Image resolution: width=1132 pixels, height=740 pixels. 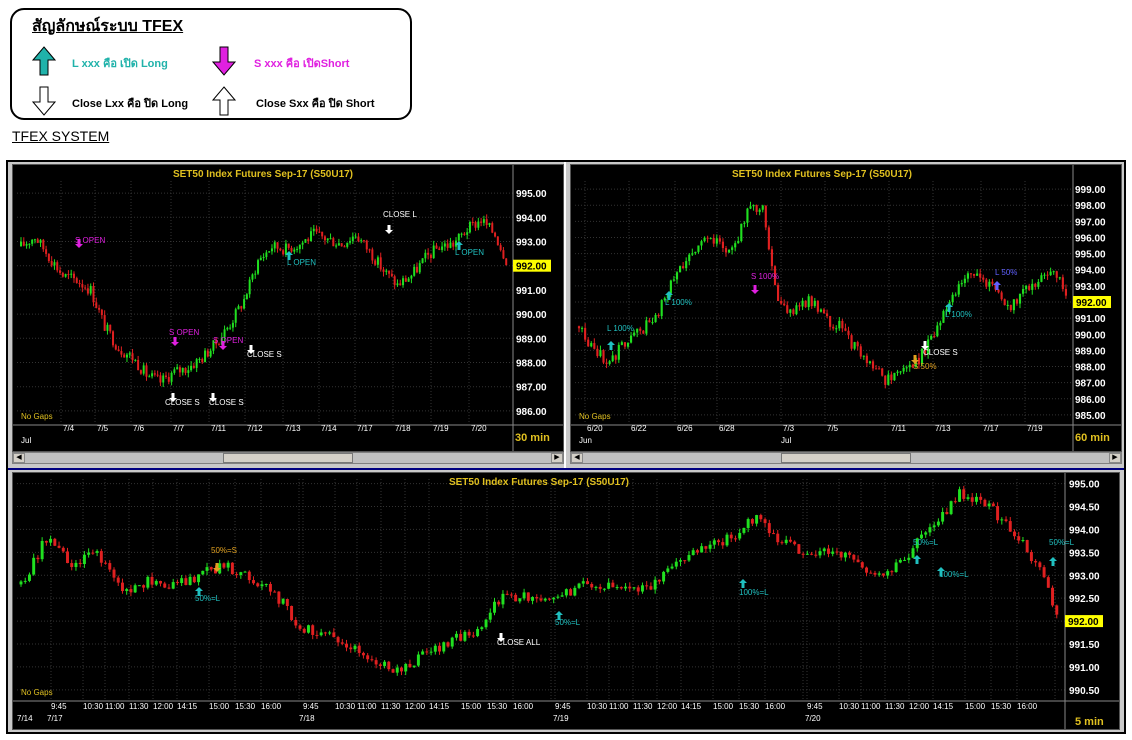 I want to click on x-tick-label: 7/19, so click(x=1035, y=428).